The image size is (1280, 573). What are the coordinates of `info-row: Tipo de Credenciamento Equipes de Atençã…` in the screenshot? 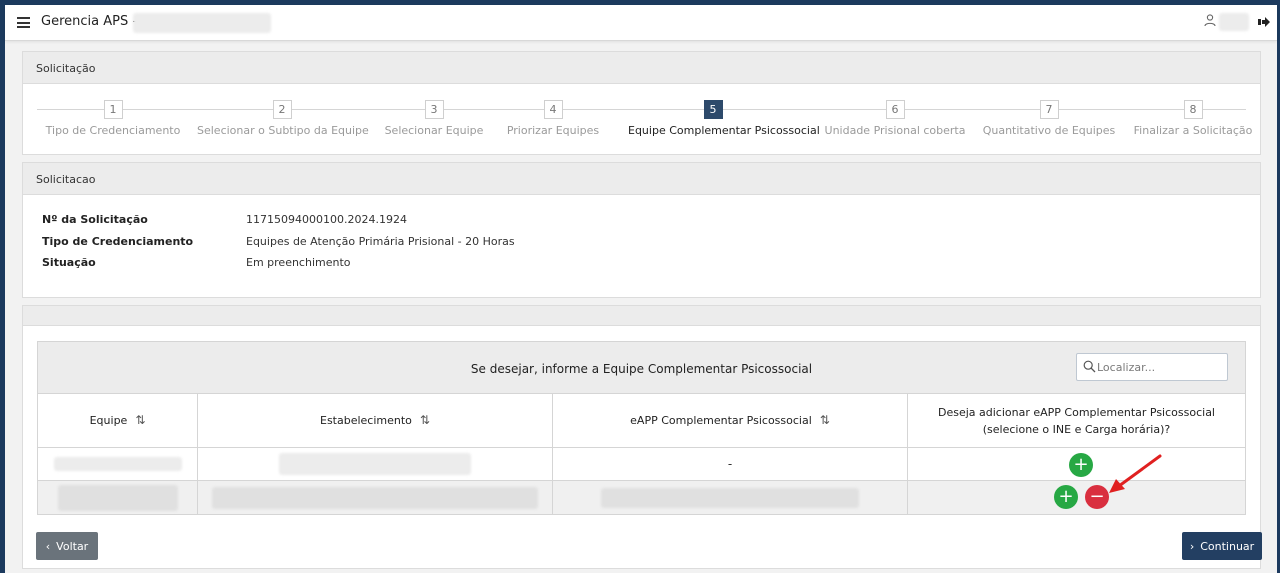 It's located at (651, 246).